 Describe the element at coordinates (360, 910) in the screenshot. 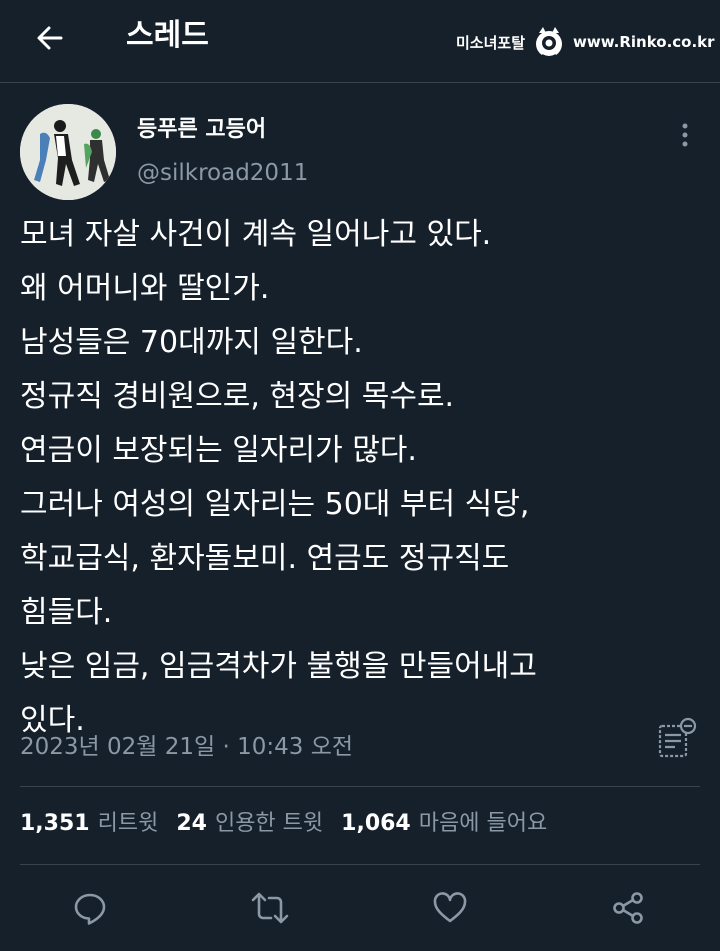

I see `tweet-actions` at that location.